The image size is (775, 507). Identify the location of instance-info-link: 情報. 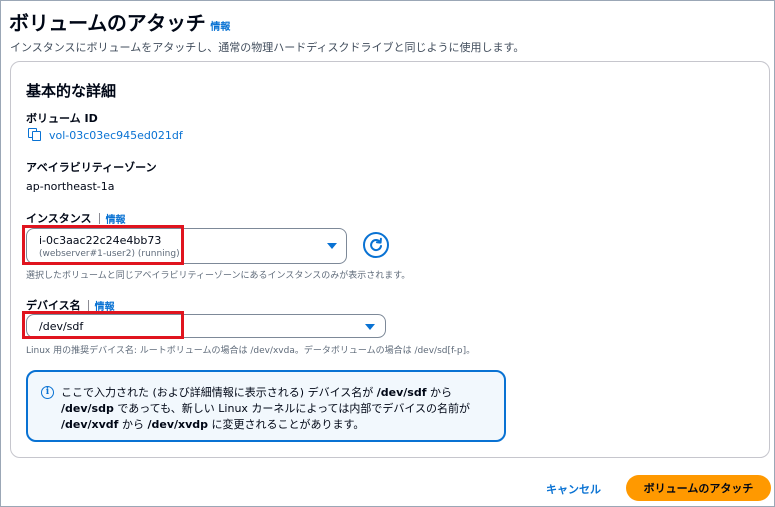
(116, 218).